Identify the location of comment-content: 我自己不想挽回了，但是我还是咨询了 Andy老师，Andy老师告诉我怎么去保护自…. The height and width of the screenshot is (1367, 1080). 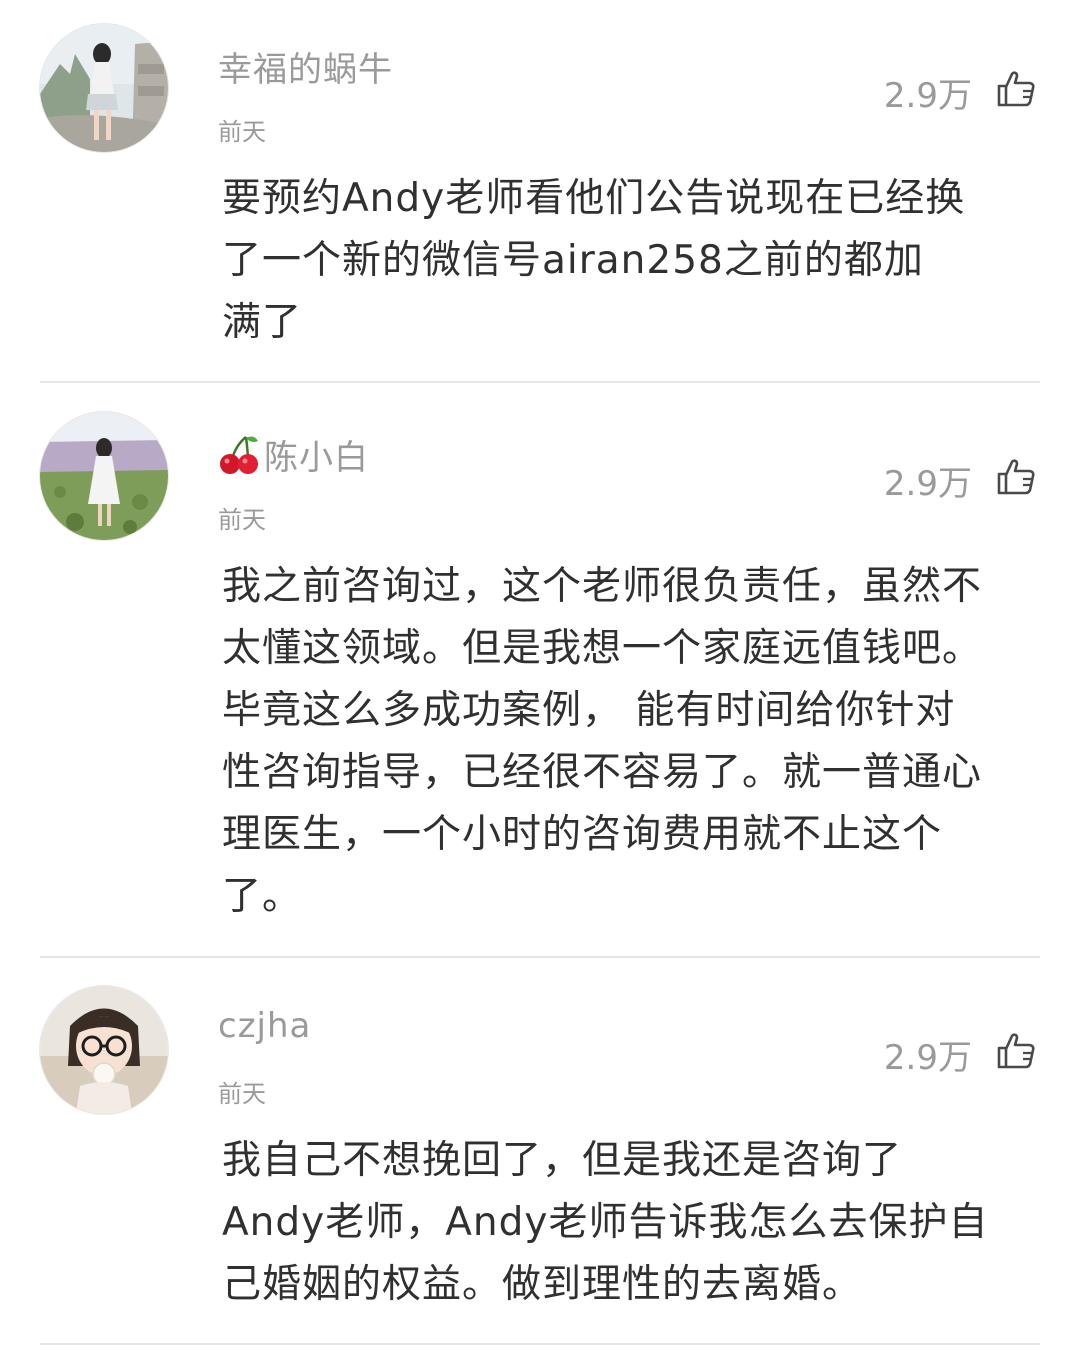
(629, 1223).